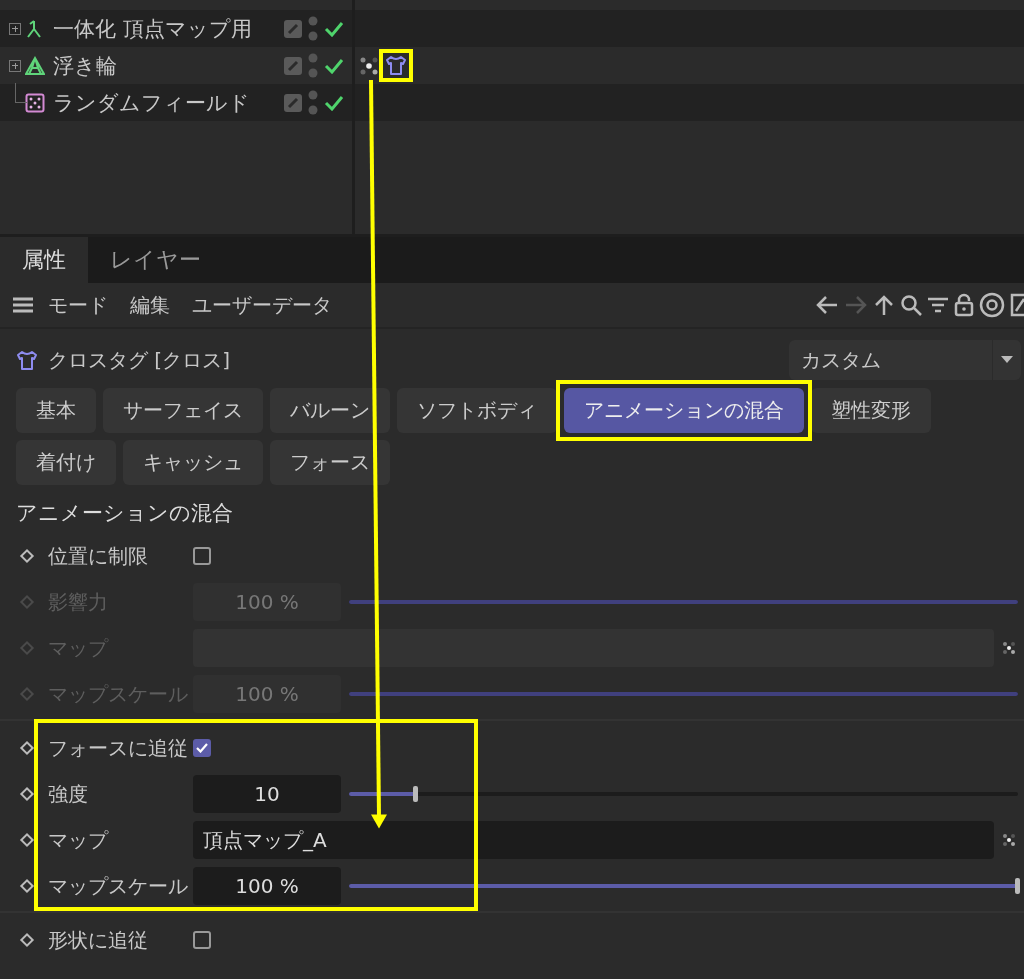  Describe the element at coordinates (124, 513) in the screenshot. I see `section-heading: アニメーションの混合` at that location.